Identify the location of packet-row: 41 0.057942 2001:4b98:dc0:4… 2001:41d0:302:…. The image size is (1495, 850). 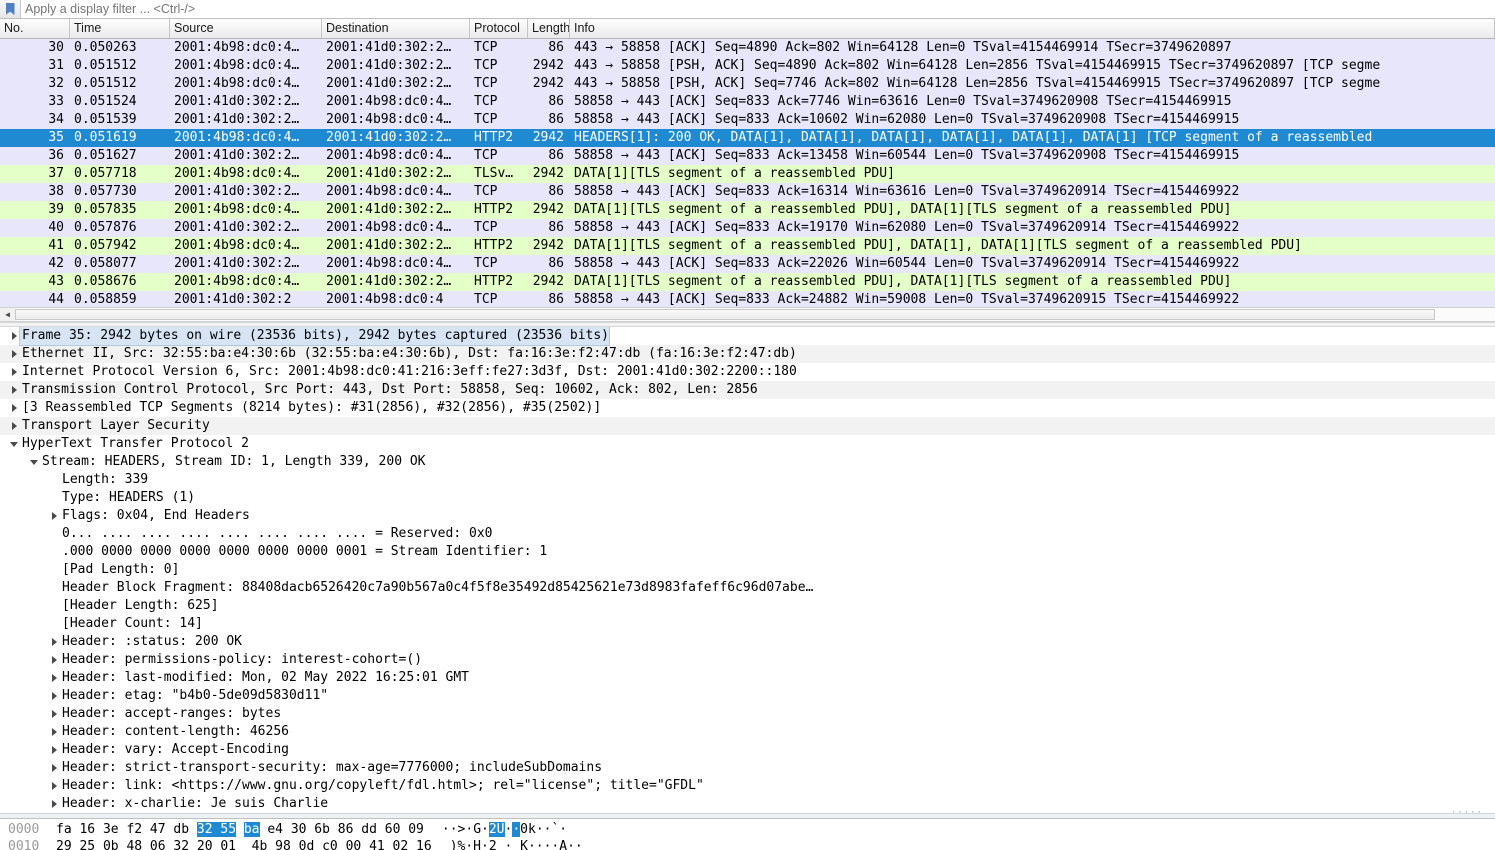
(747, 246).